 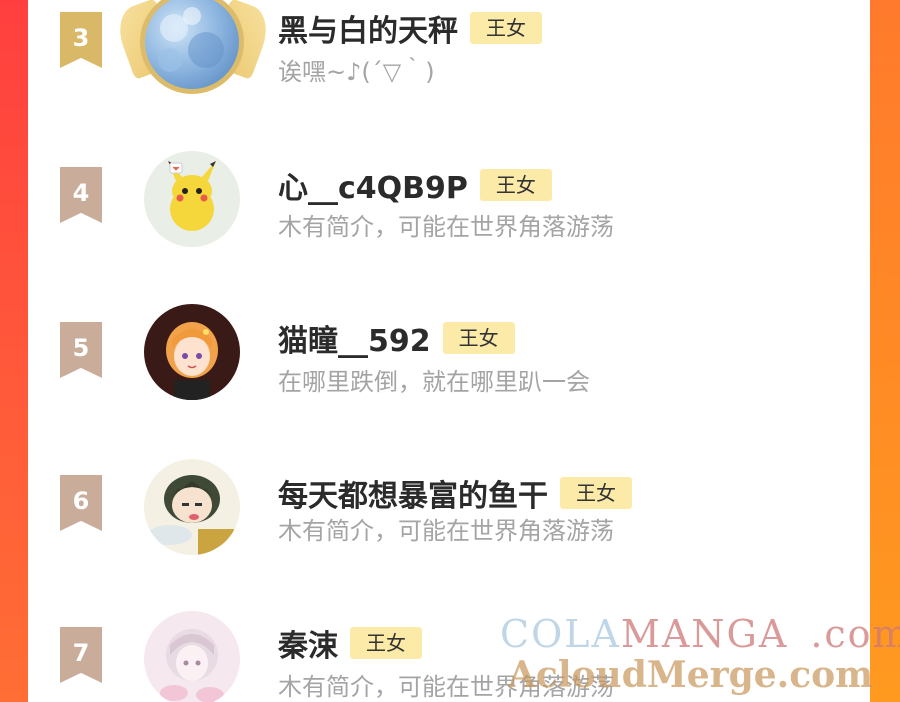 I want to click on rank-badge: 4, so click(x=81, y=195).